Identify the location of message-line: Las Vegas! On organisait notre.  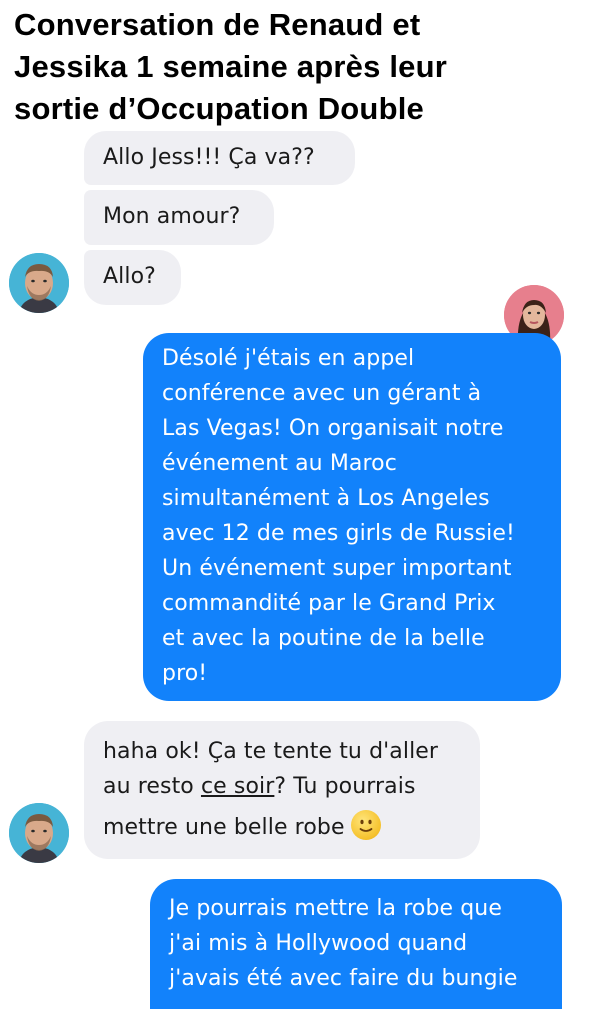
(333, 428).